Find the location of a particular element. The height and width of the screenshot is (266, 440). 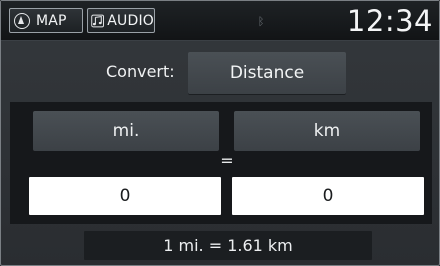

convert-label: Convert: is located at coordinates (140, 71).